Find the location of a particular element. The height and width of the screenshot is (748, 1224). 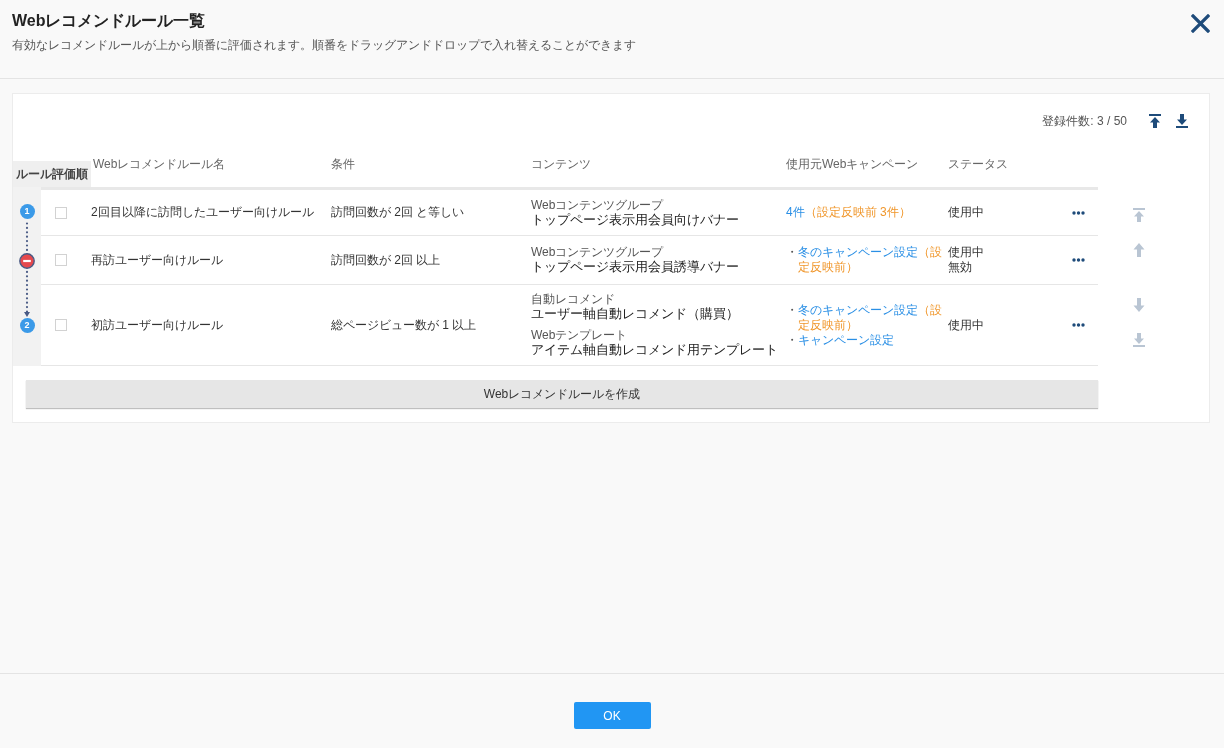

record-count: 登録件数: 3 / 50 is located at coordinates (1084, 121).